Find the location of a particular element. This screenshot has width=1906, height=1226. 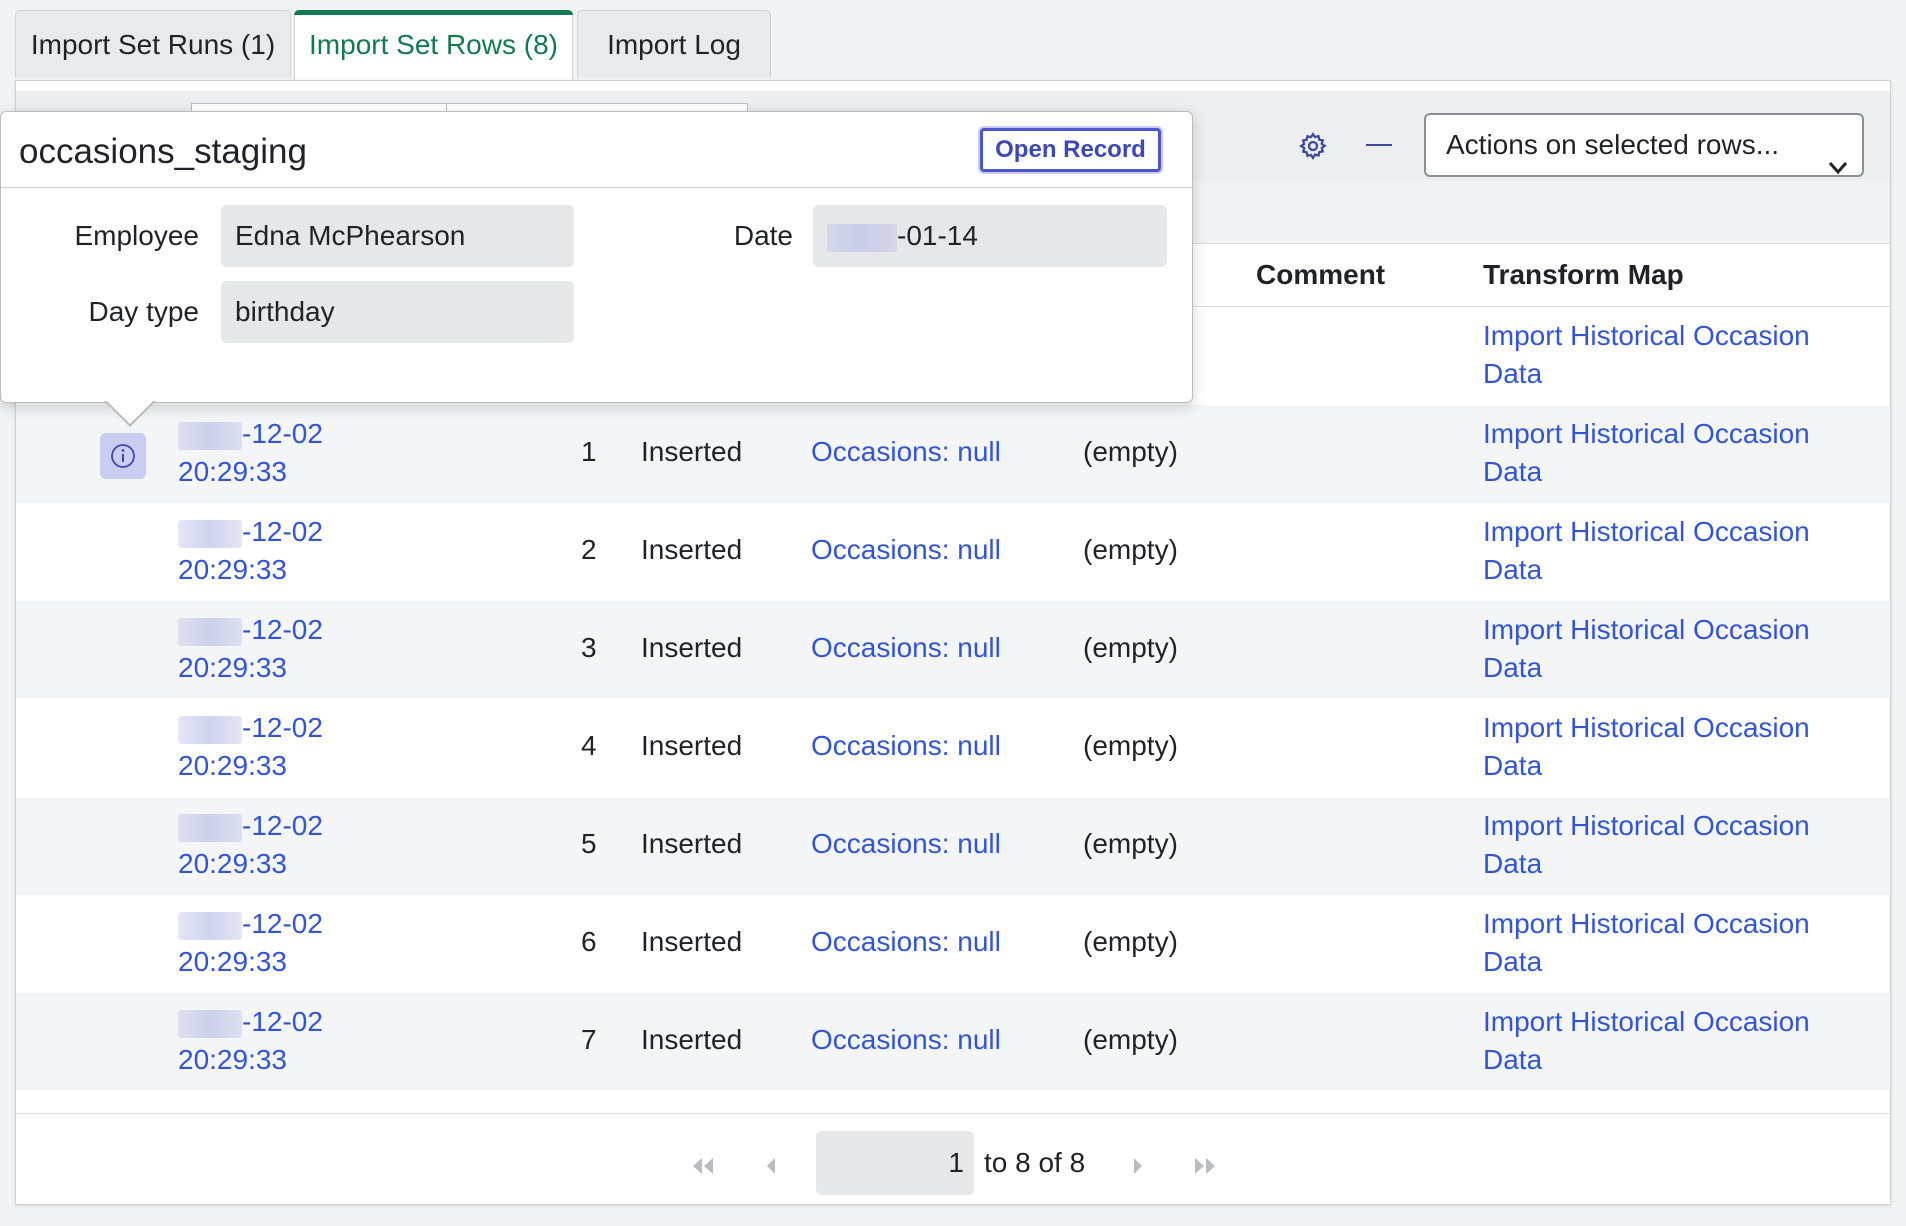

row-number: 5 is located at coordinates (589, 843).